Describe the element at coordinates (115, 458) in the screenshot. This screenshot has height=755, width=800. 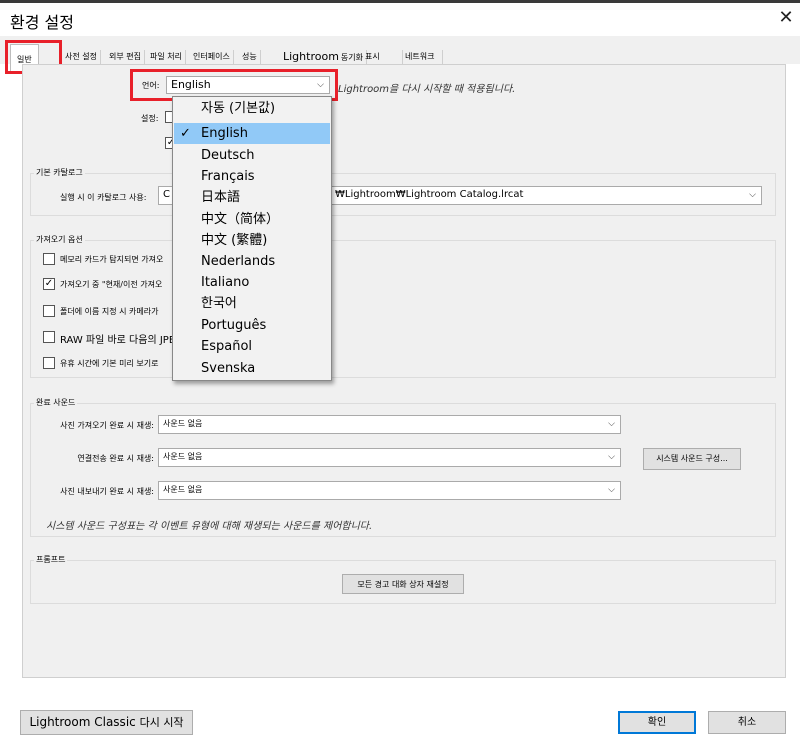
I see `sound-row-label: 연결전송 완료 시 재생:` at that location.